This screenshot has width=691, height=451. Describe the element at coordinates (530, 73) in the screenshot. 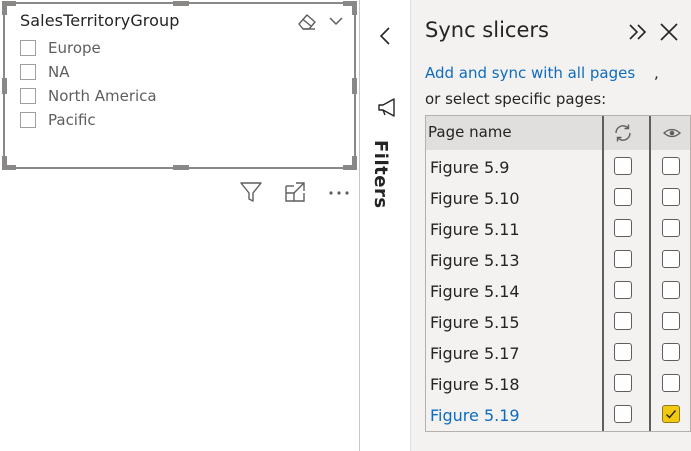

I see `add-and-sync-all-link: Add and sync with all pages` at that location.